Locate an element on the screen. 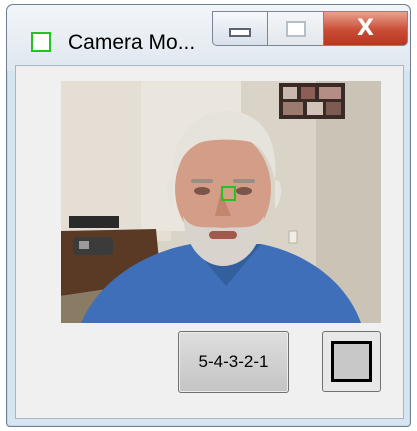 This screenshot has height=431, width=417. title-bar: Camera Mo... X is located at coordinates (208, 38).